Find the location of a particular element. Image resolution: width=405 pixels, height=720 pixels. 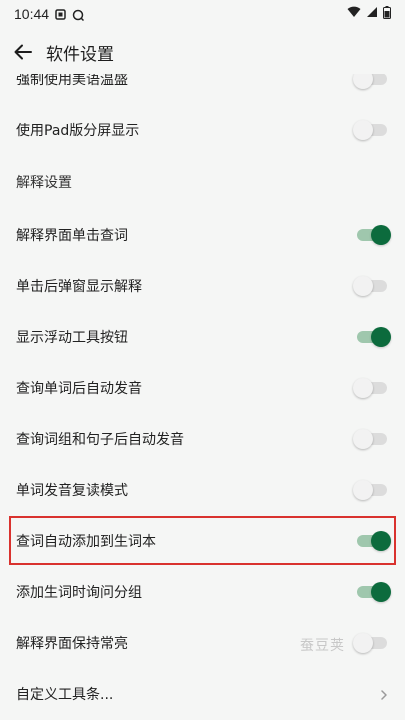

chevron-right-icon is located at coordinates (384, 694).